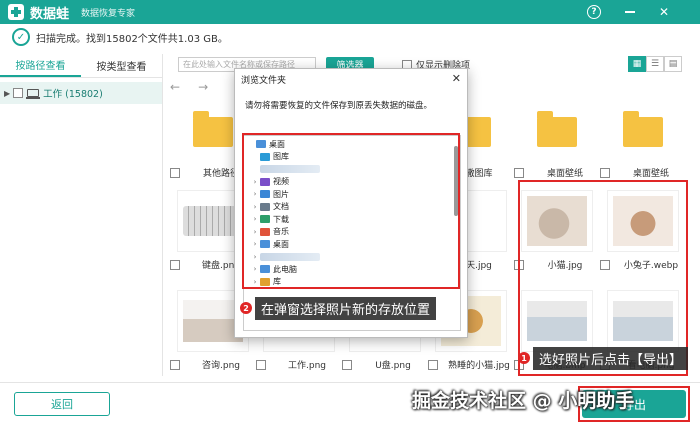 The image size is (700, 426). I want to click on minimize-icon, so click(630, 12).